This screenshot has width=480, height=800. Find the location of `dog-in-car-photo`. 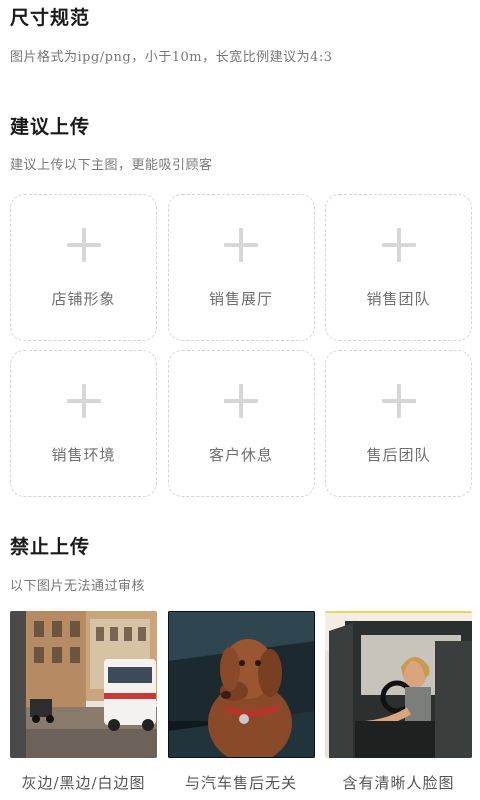

dog-in-car-photo is located at coordinates (241, 684).